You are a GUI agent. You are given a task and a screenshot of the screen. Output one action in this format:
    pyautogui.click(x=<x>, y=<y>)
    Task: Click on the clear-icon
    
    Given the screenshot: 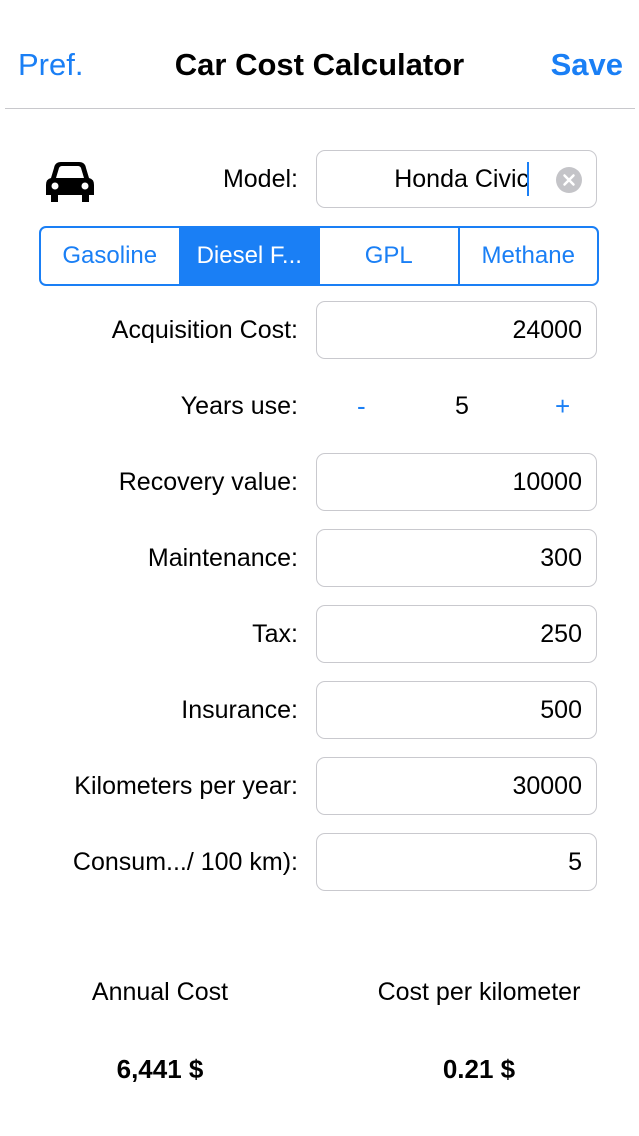 What is the action you would take?
    pyautogui.click(x=569, y=180)
    